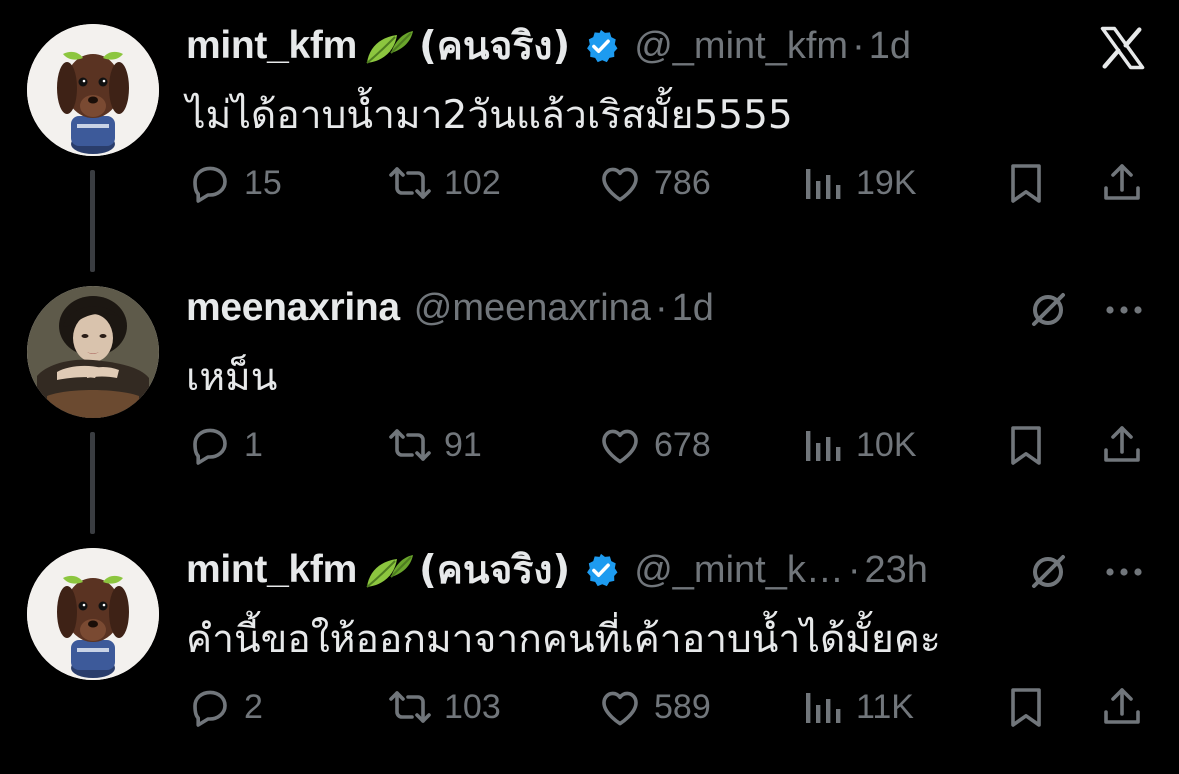 The height and width of the screenshot is (774, 1179). I want to click on view-count: 19K, so click(886, 182).